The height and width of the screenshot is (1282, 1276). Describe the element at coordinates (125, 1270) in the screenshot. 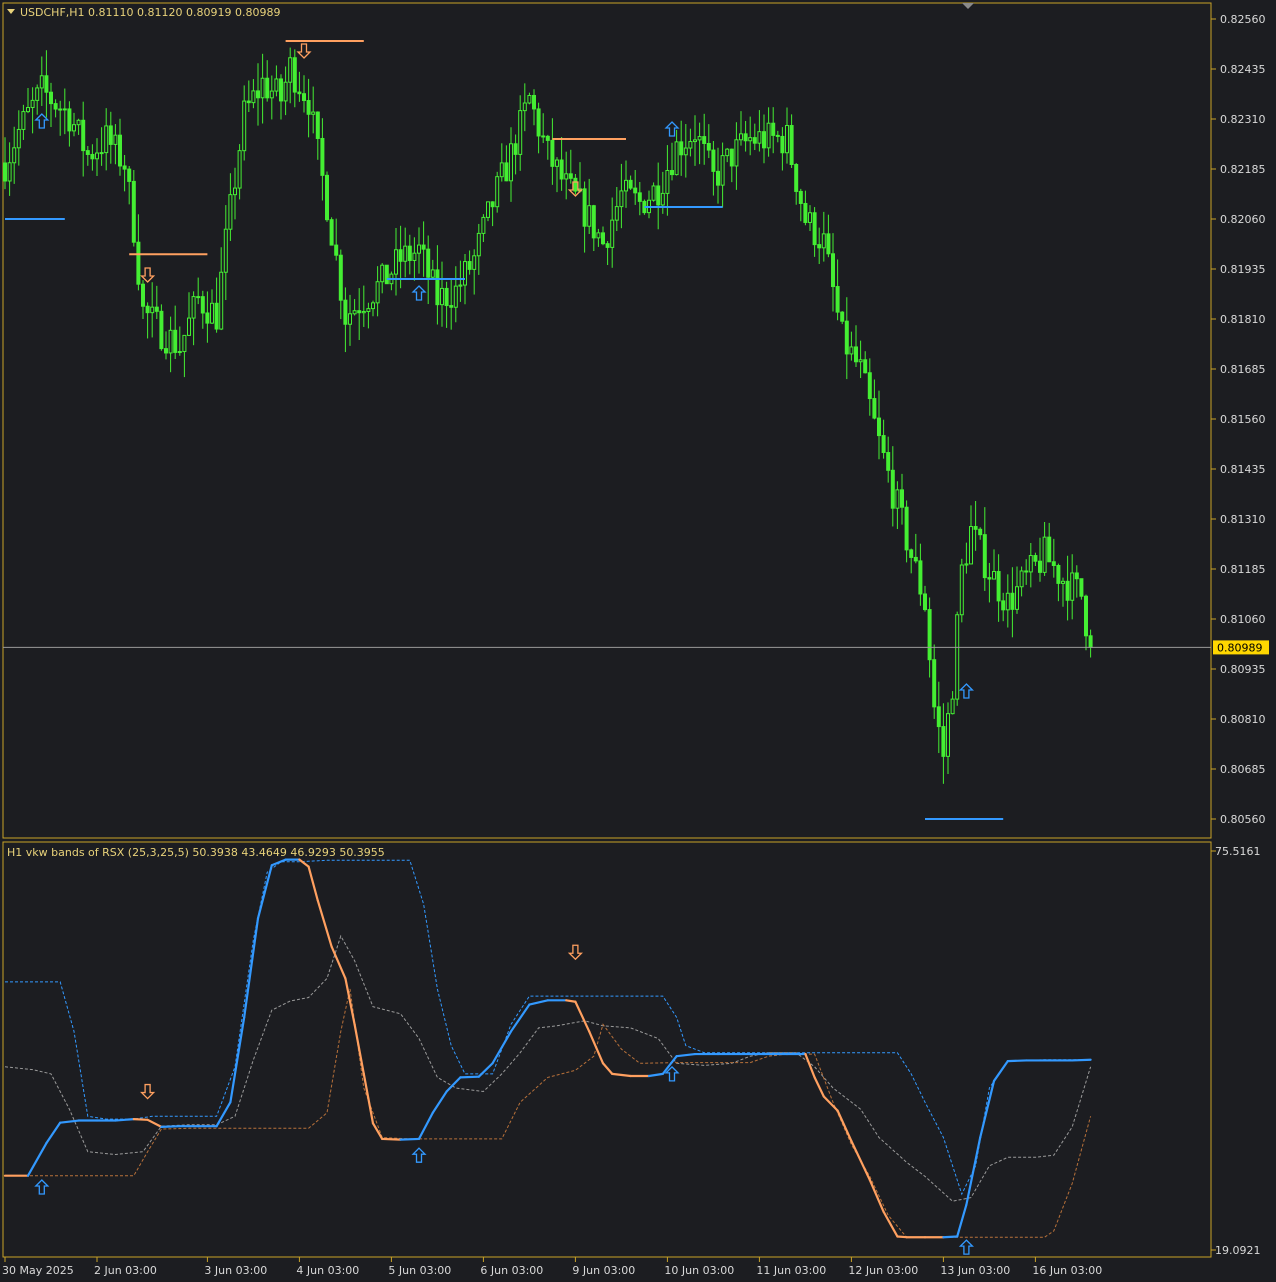

I see `time-tick-label: 2 Jun 03:00` at that location.